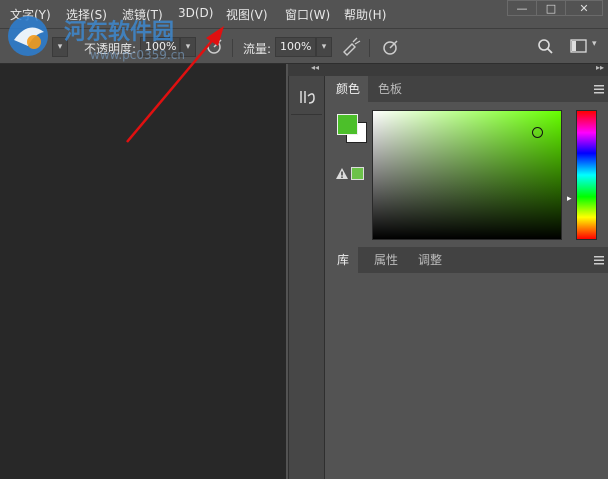  What do you see at coordinates (257, 49) in the screenshot?
I see `flow-label: 流量:` at bounding box center [257, 49].